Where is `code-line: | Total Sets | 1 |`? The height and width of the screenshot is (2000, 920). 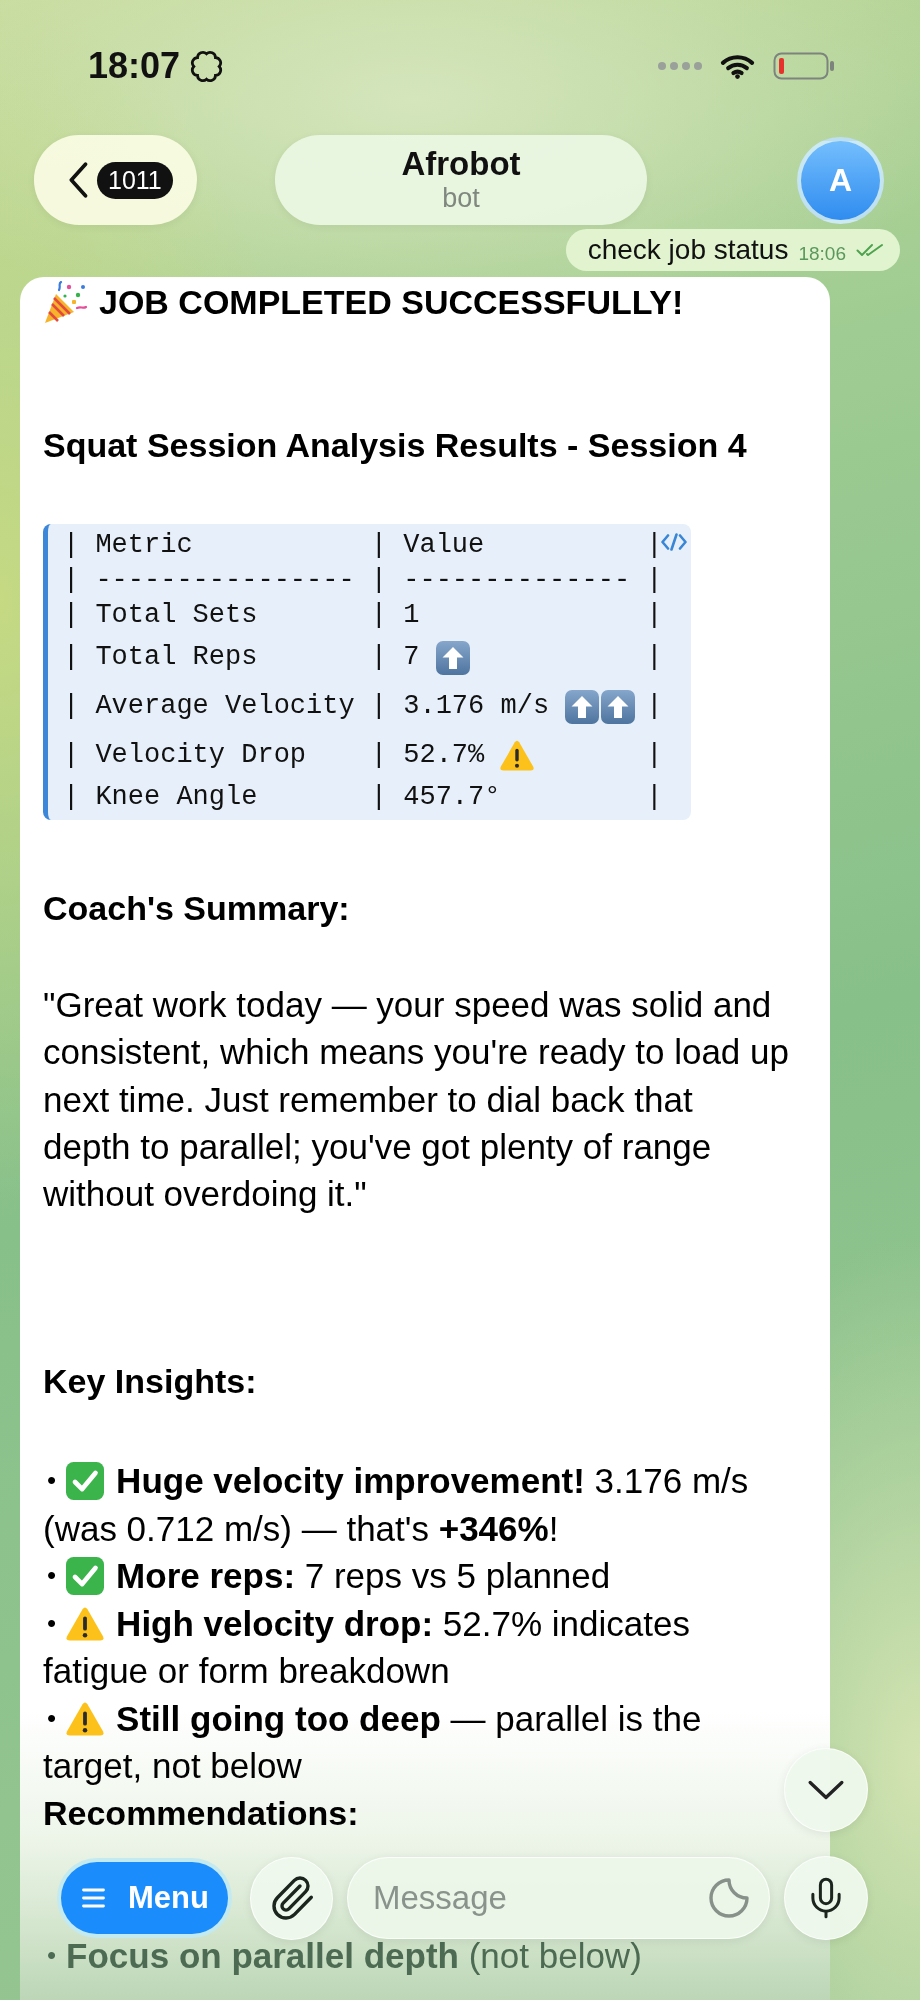 code-line: | Total Sets | 1 | is located at coordinates (363, 615).